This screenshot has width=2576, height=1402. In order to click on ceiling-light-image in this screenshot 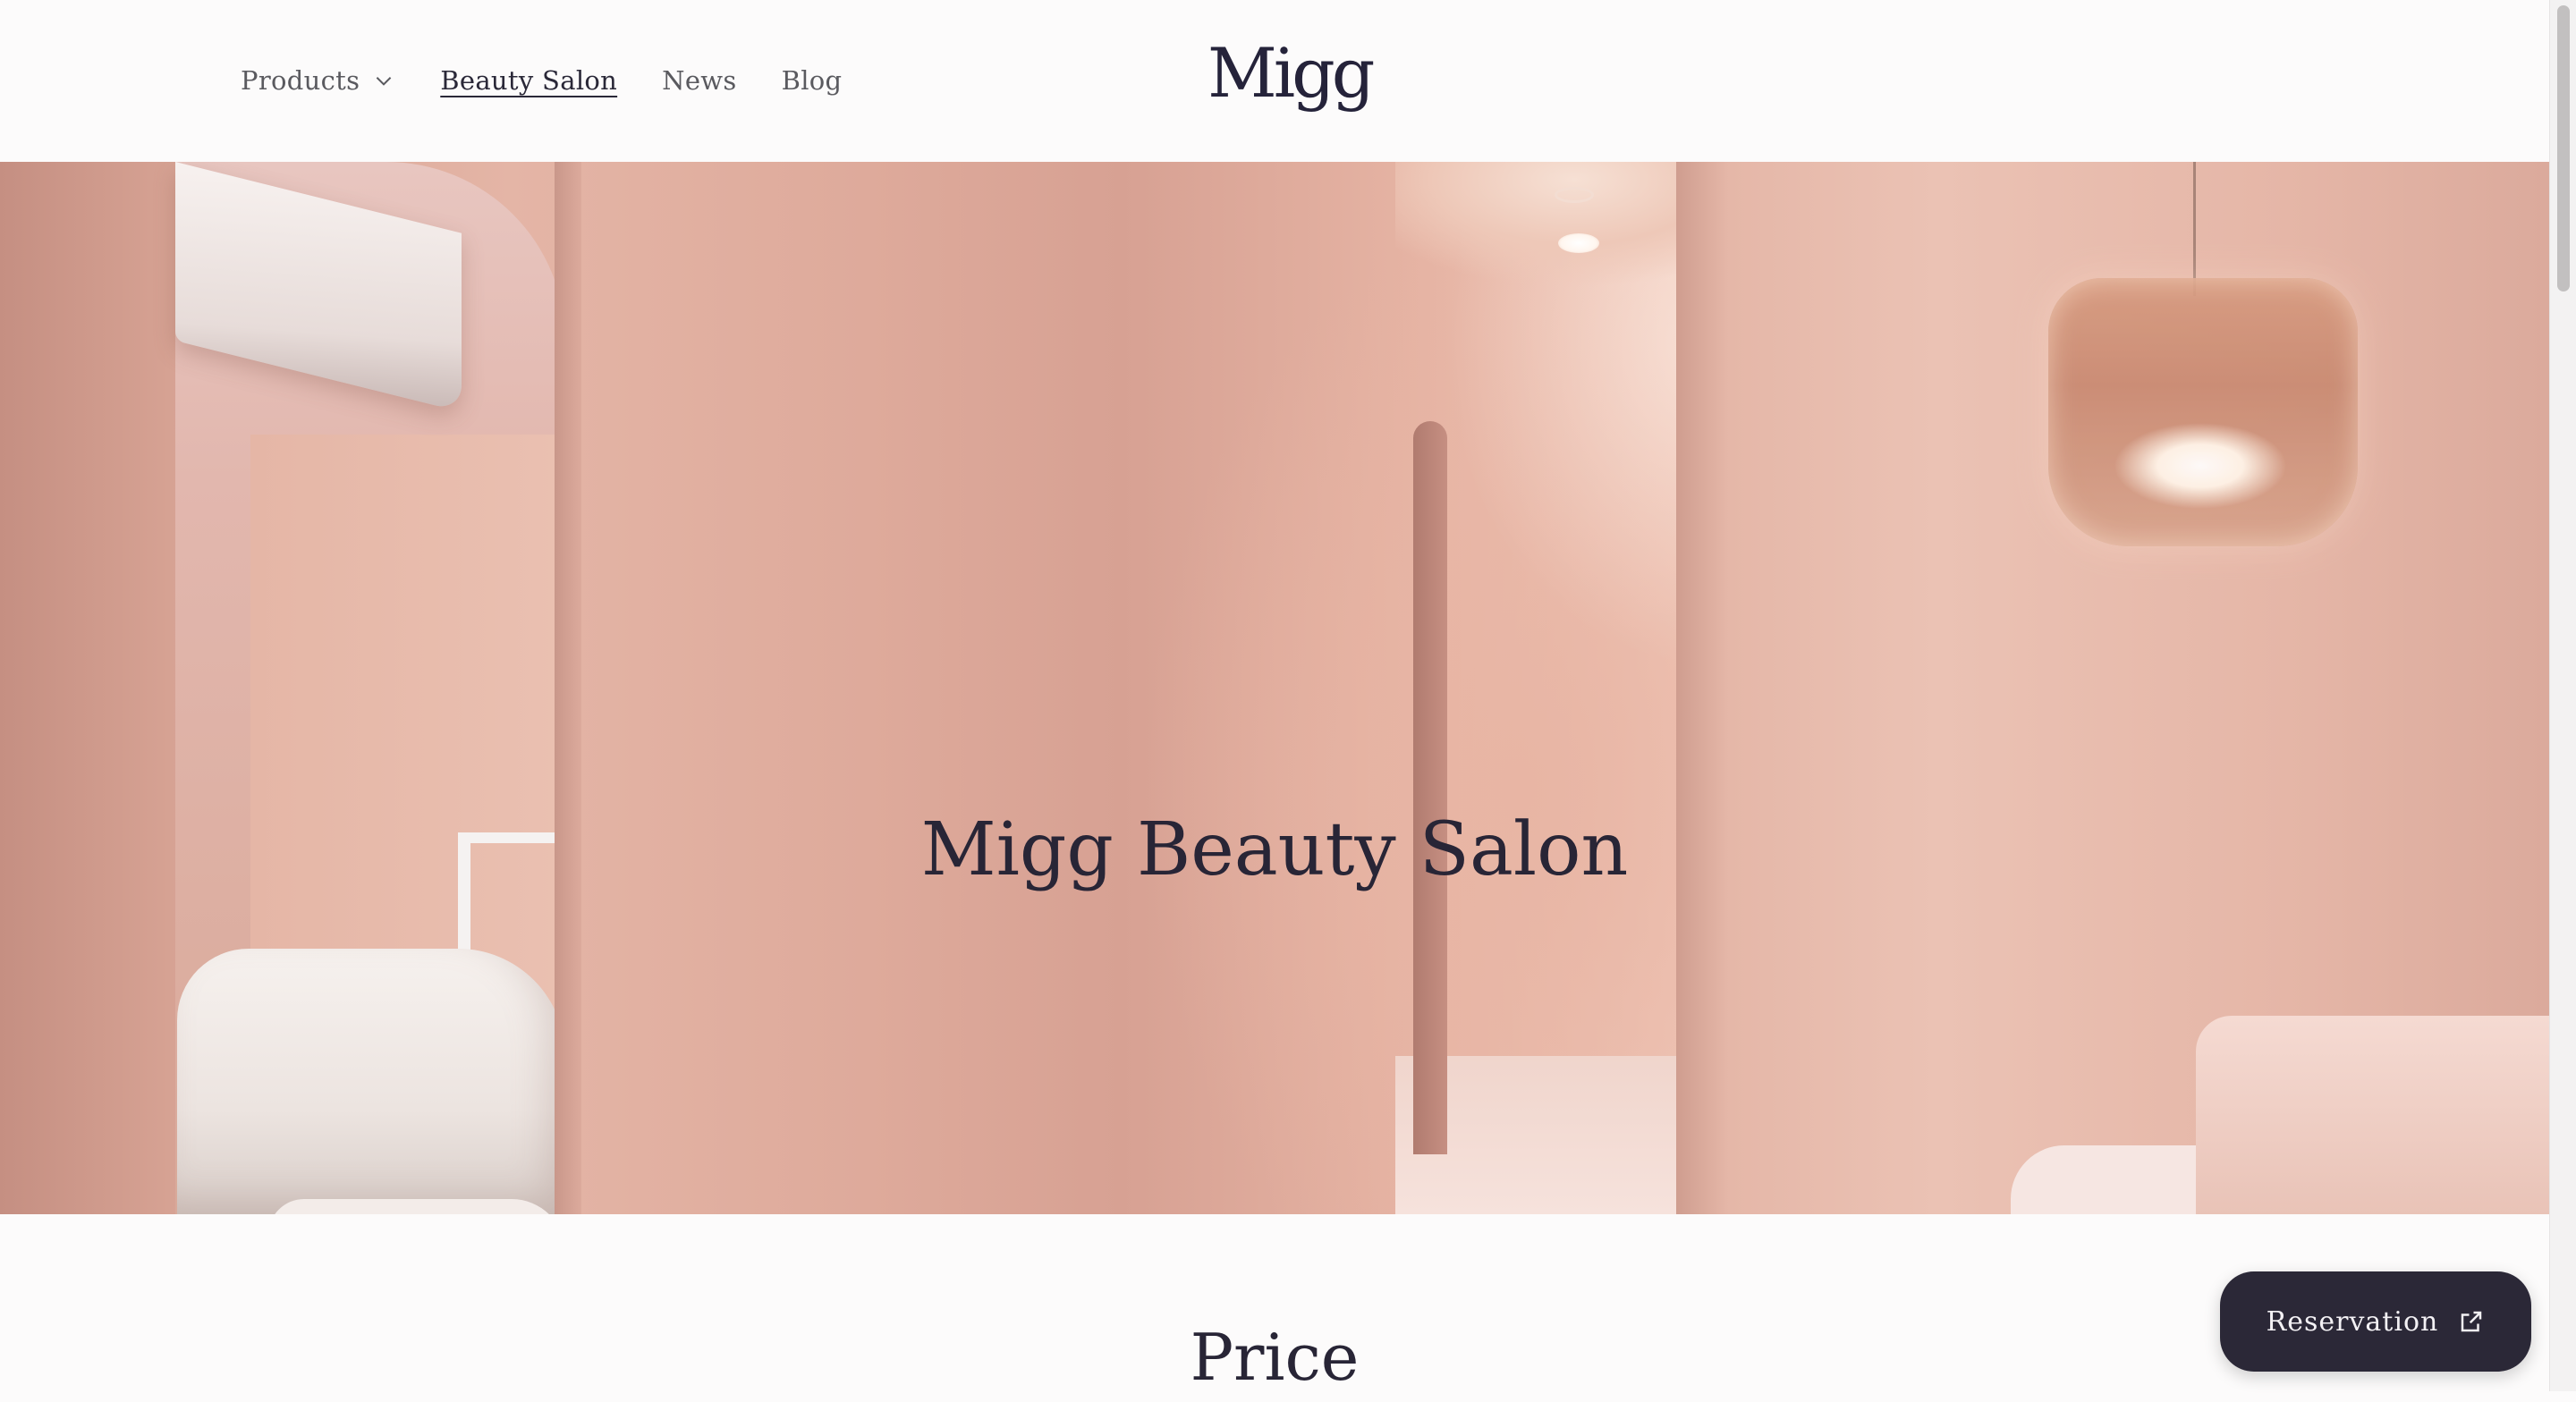, I will do `click(1578, 243)`.